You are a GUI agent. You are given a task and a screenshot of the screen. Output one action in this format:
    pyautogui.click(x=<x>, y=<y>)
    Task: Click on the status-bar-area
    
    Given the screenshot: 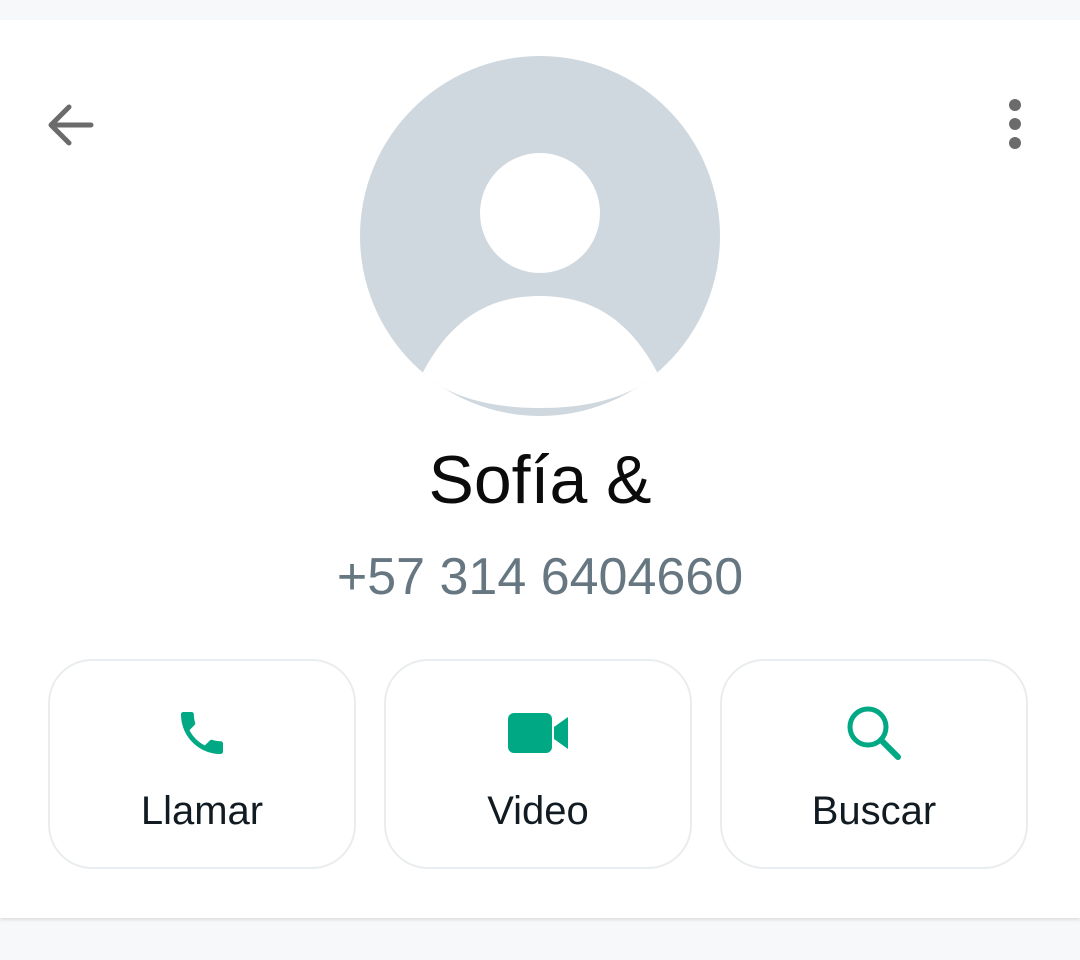 What is the action you would take?
    pyautogui.click(x=540, y=10)
    